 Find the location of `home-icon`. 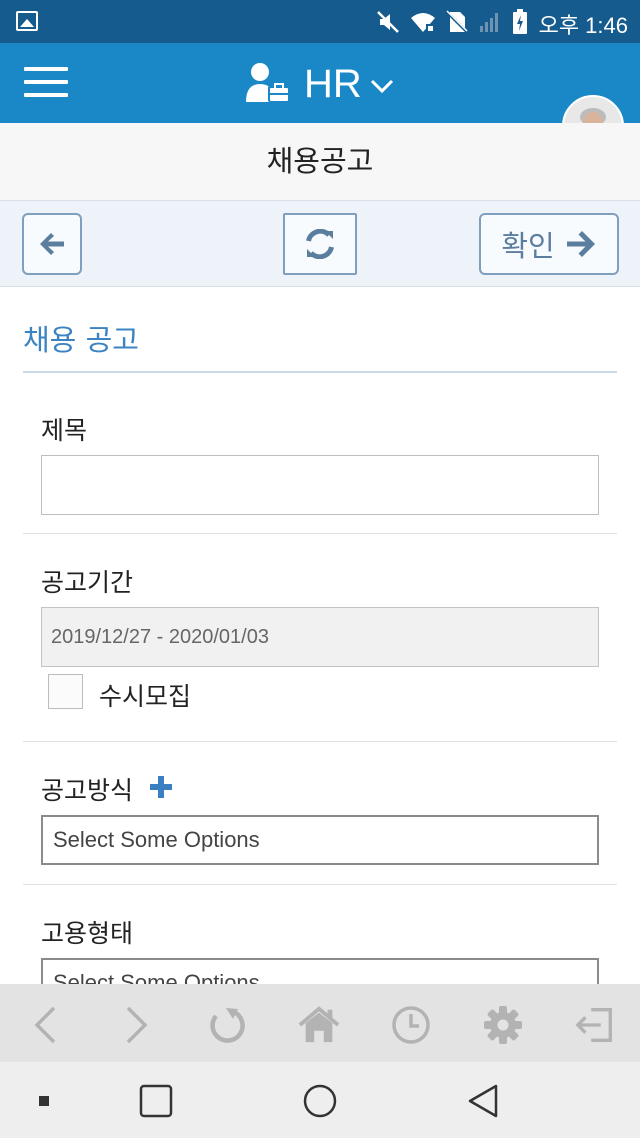

home-icon is located at coordinates (319, 1025).